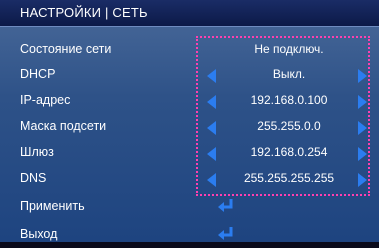 The image size is (379, 248). I want to click on ip-address-value: 192.168.0.100, so click(289, 100).